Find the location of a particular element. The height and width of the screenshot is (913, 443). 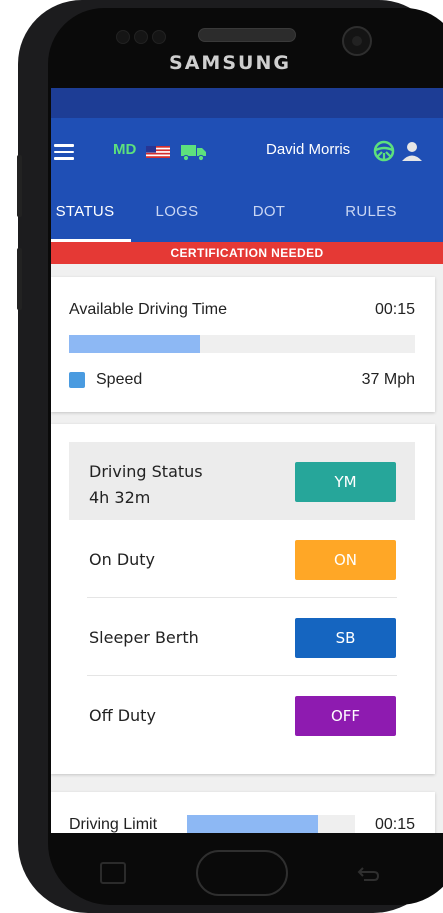

off-duty-button: OFF is located at coordinates (345, 716).